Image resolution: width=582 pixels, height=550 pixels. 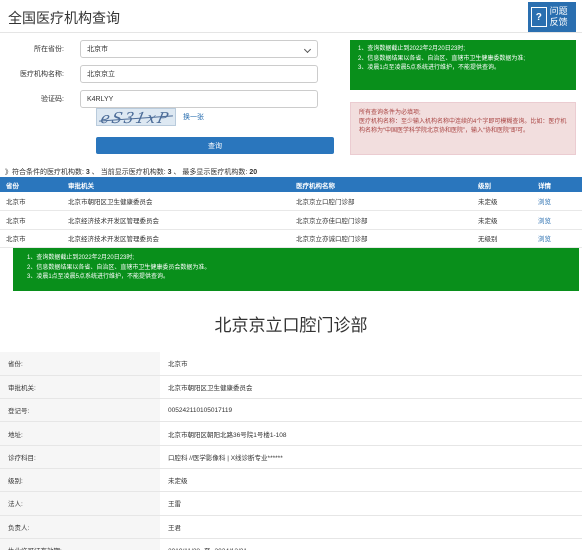 I want to click on banner-item: 1、查询数据截止到2022年2月20日23时;, so click(x=81, y=258).